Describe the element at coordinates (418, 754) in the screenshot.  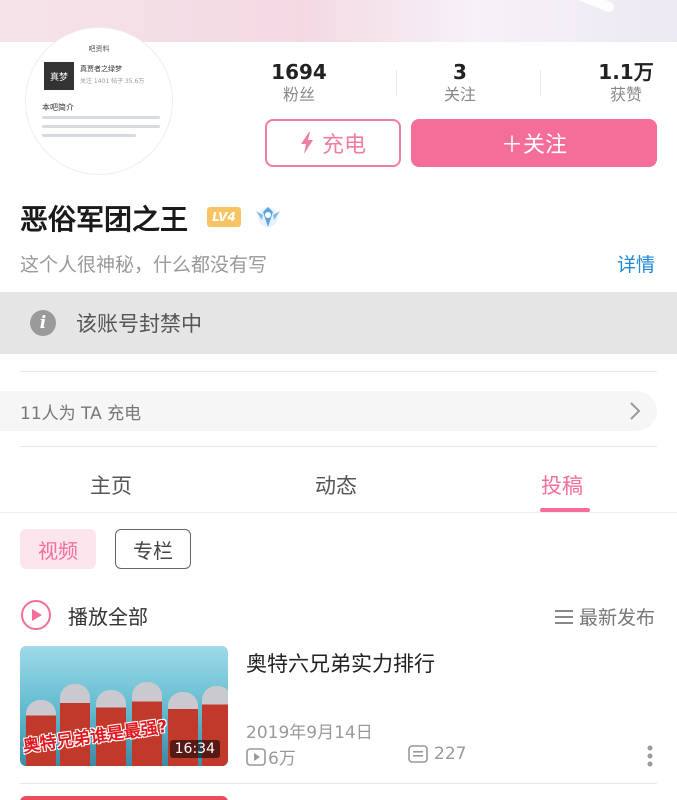
I see `comment-icon` at that location.